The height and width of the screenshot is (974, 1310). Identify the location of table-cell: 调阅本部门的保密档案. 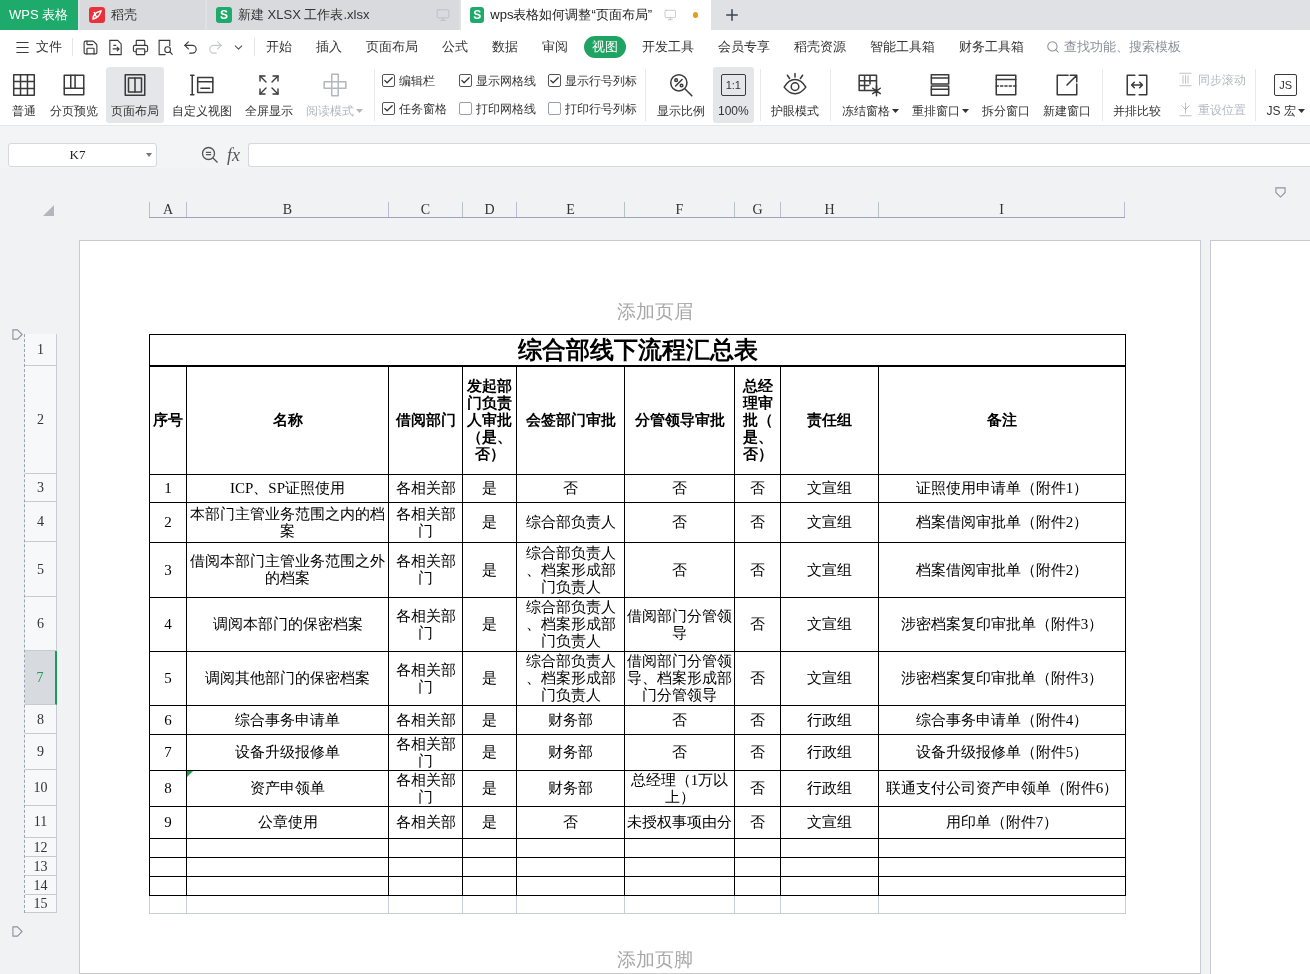
(288, 625).